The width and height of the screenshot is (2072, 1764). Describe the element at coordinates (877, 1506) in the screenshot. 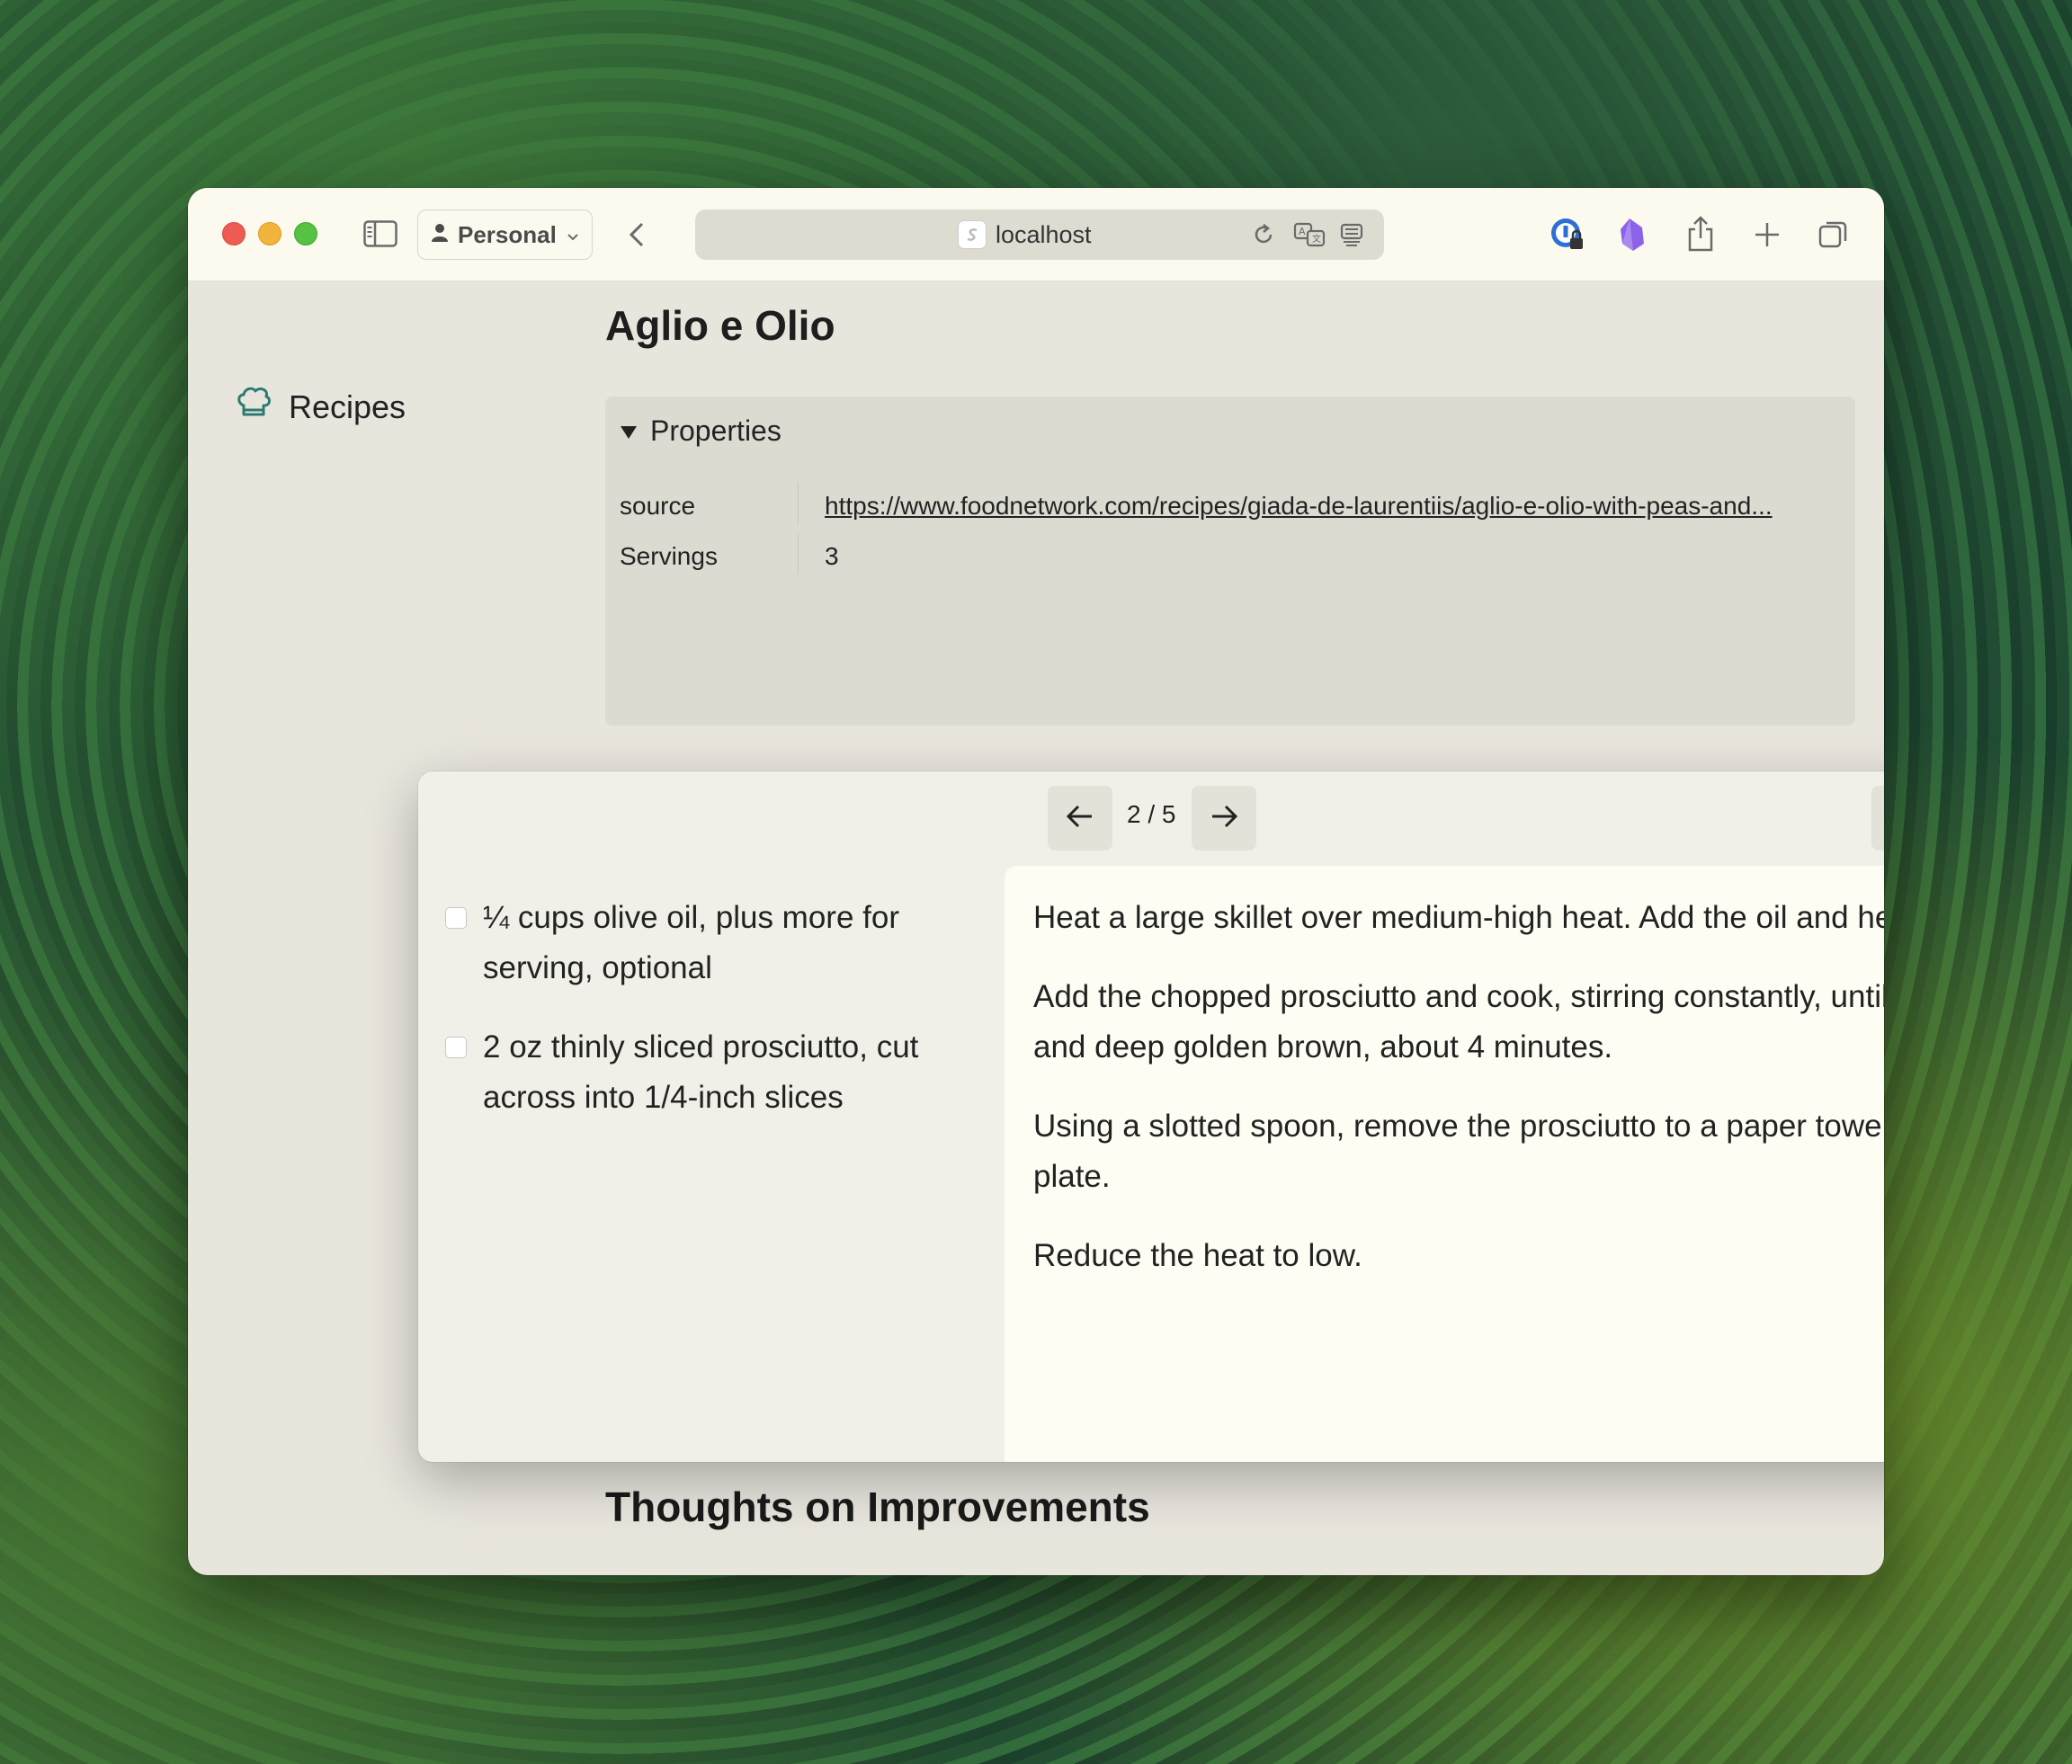

I see `section-heading: Thoughts on Improvements` at that location.